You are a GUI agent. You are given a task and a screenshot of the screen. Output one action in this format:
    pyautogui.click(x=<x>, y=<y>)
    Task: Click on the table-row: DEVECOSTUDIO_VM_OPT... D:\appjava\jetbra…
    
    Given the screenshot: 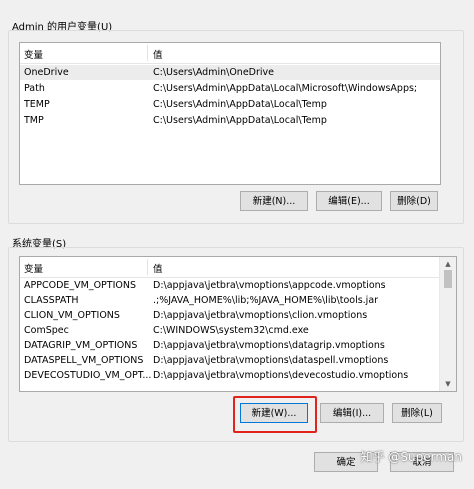 What is the action you would take?
    pyautogui.click(x=229, y=375)
    